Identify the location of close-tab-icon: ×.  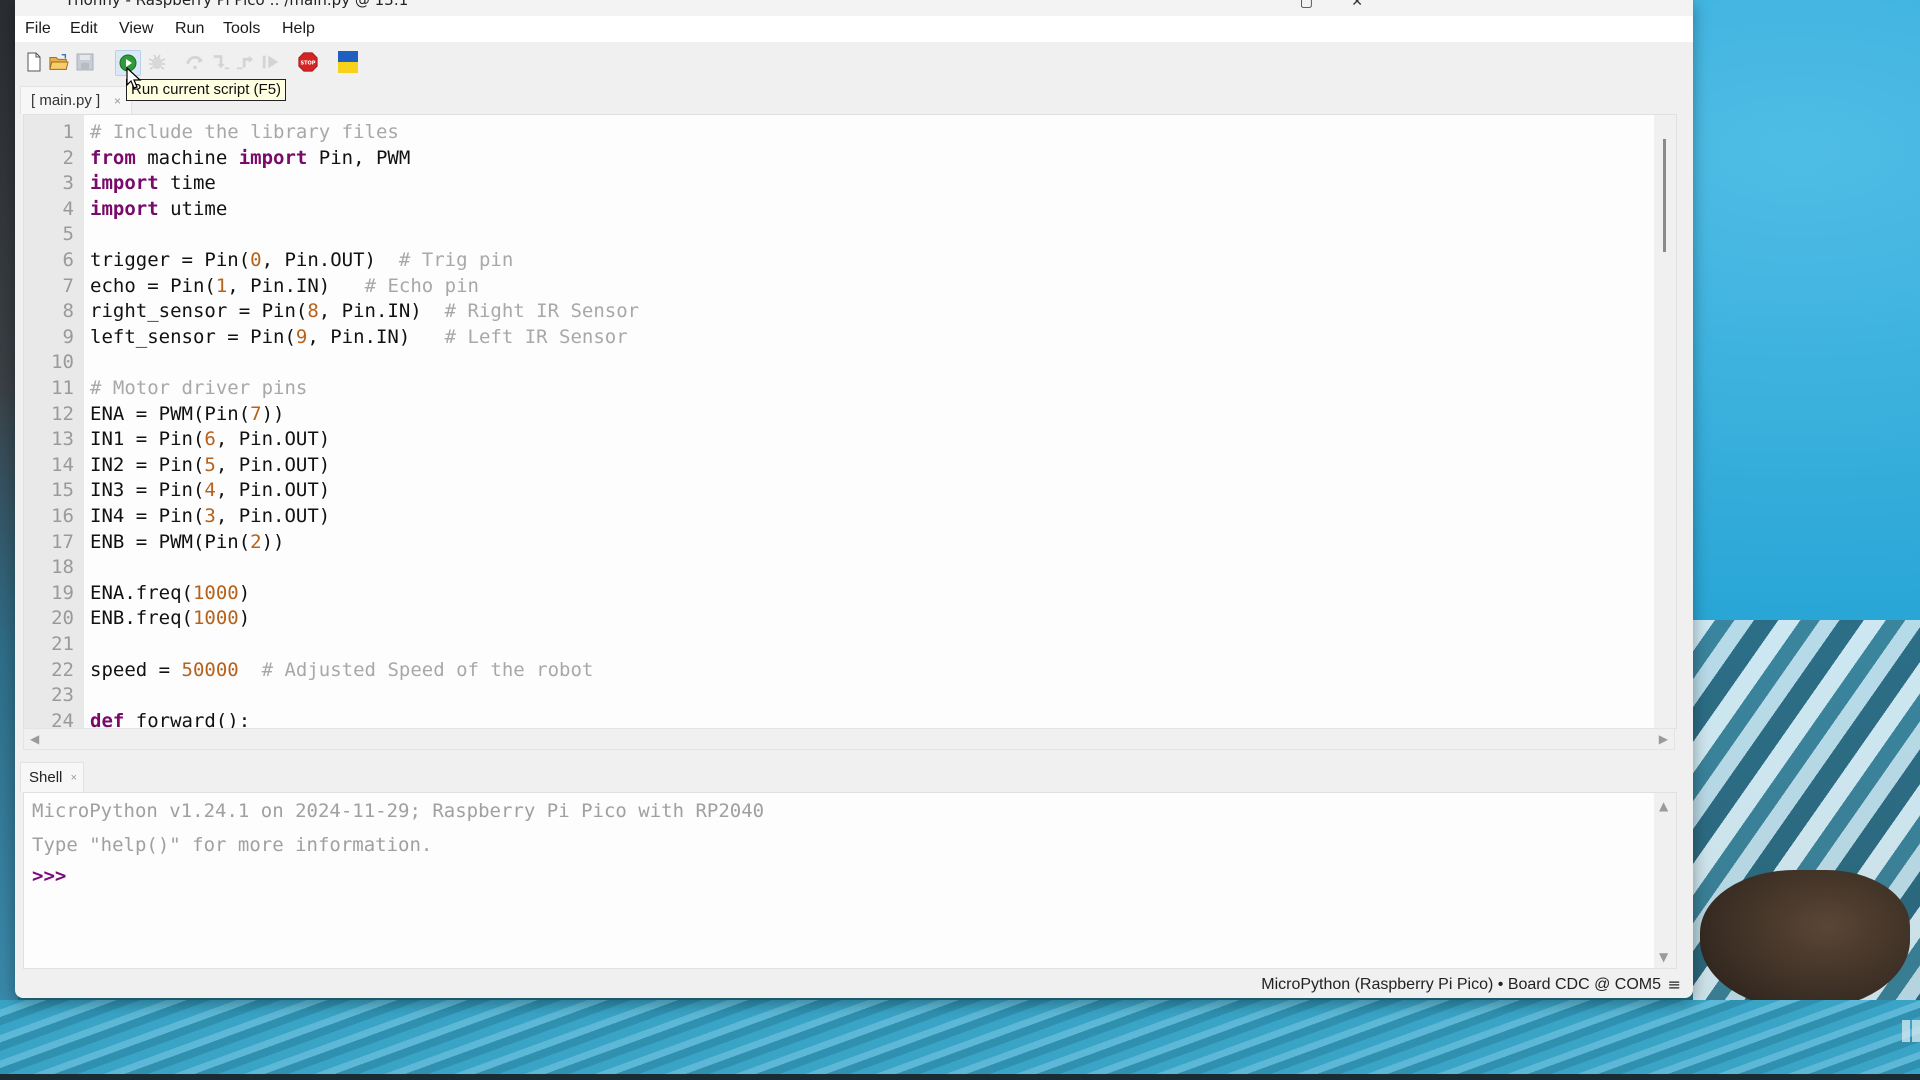
(117, 101).